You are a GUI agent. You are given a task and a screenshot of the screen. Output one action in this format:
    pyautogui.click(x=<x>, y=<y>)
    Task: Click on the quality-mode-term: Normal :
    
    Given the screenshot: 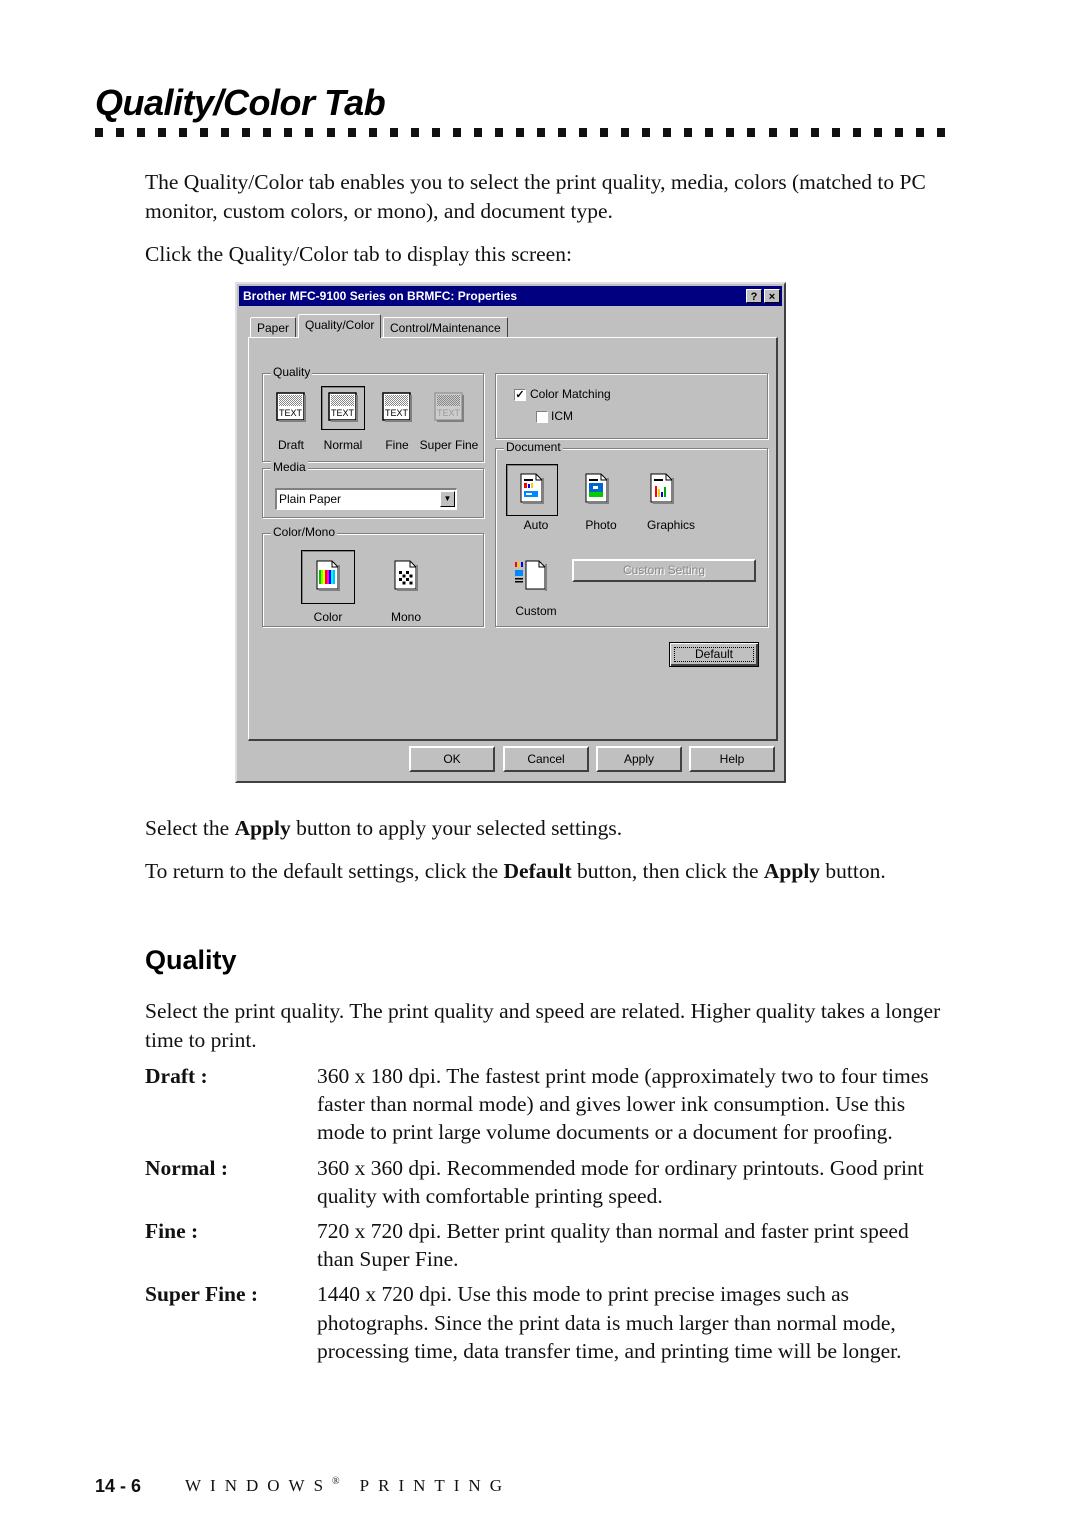 What is the action you would take?
    pyautogui.click(x=186, y=1167)
    